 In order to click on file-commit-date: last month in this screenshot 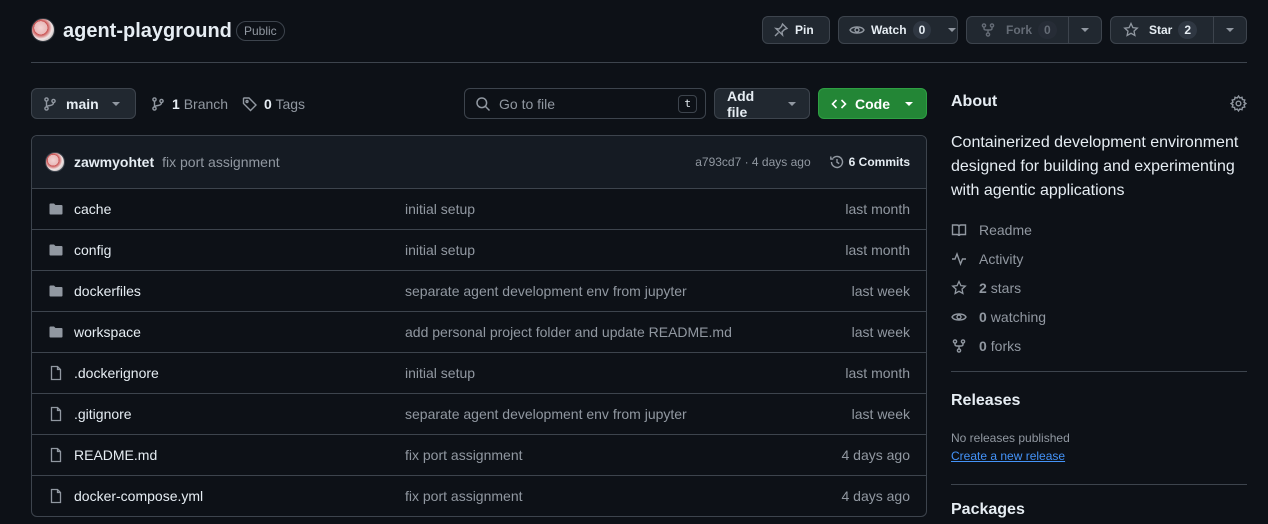, I will do `click(877, 250)`.